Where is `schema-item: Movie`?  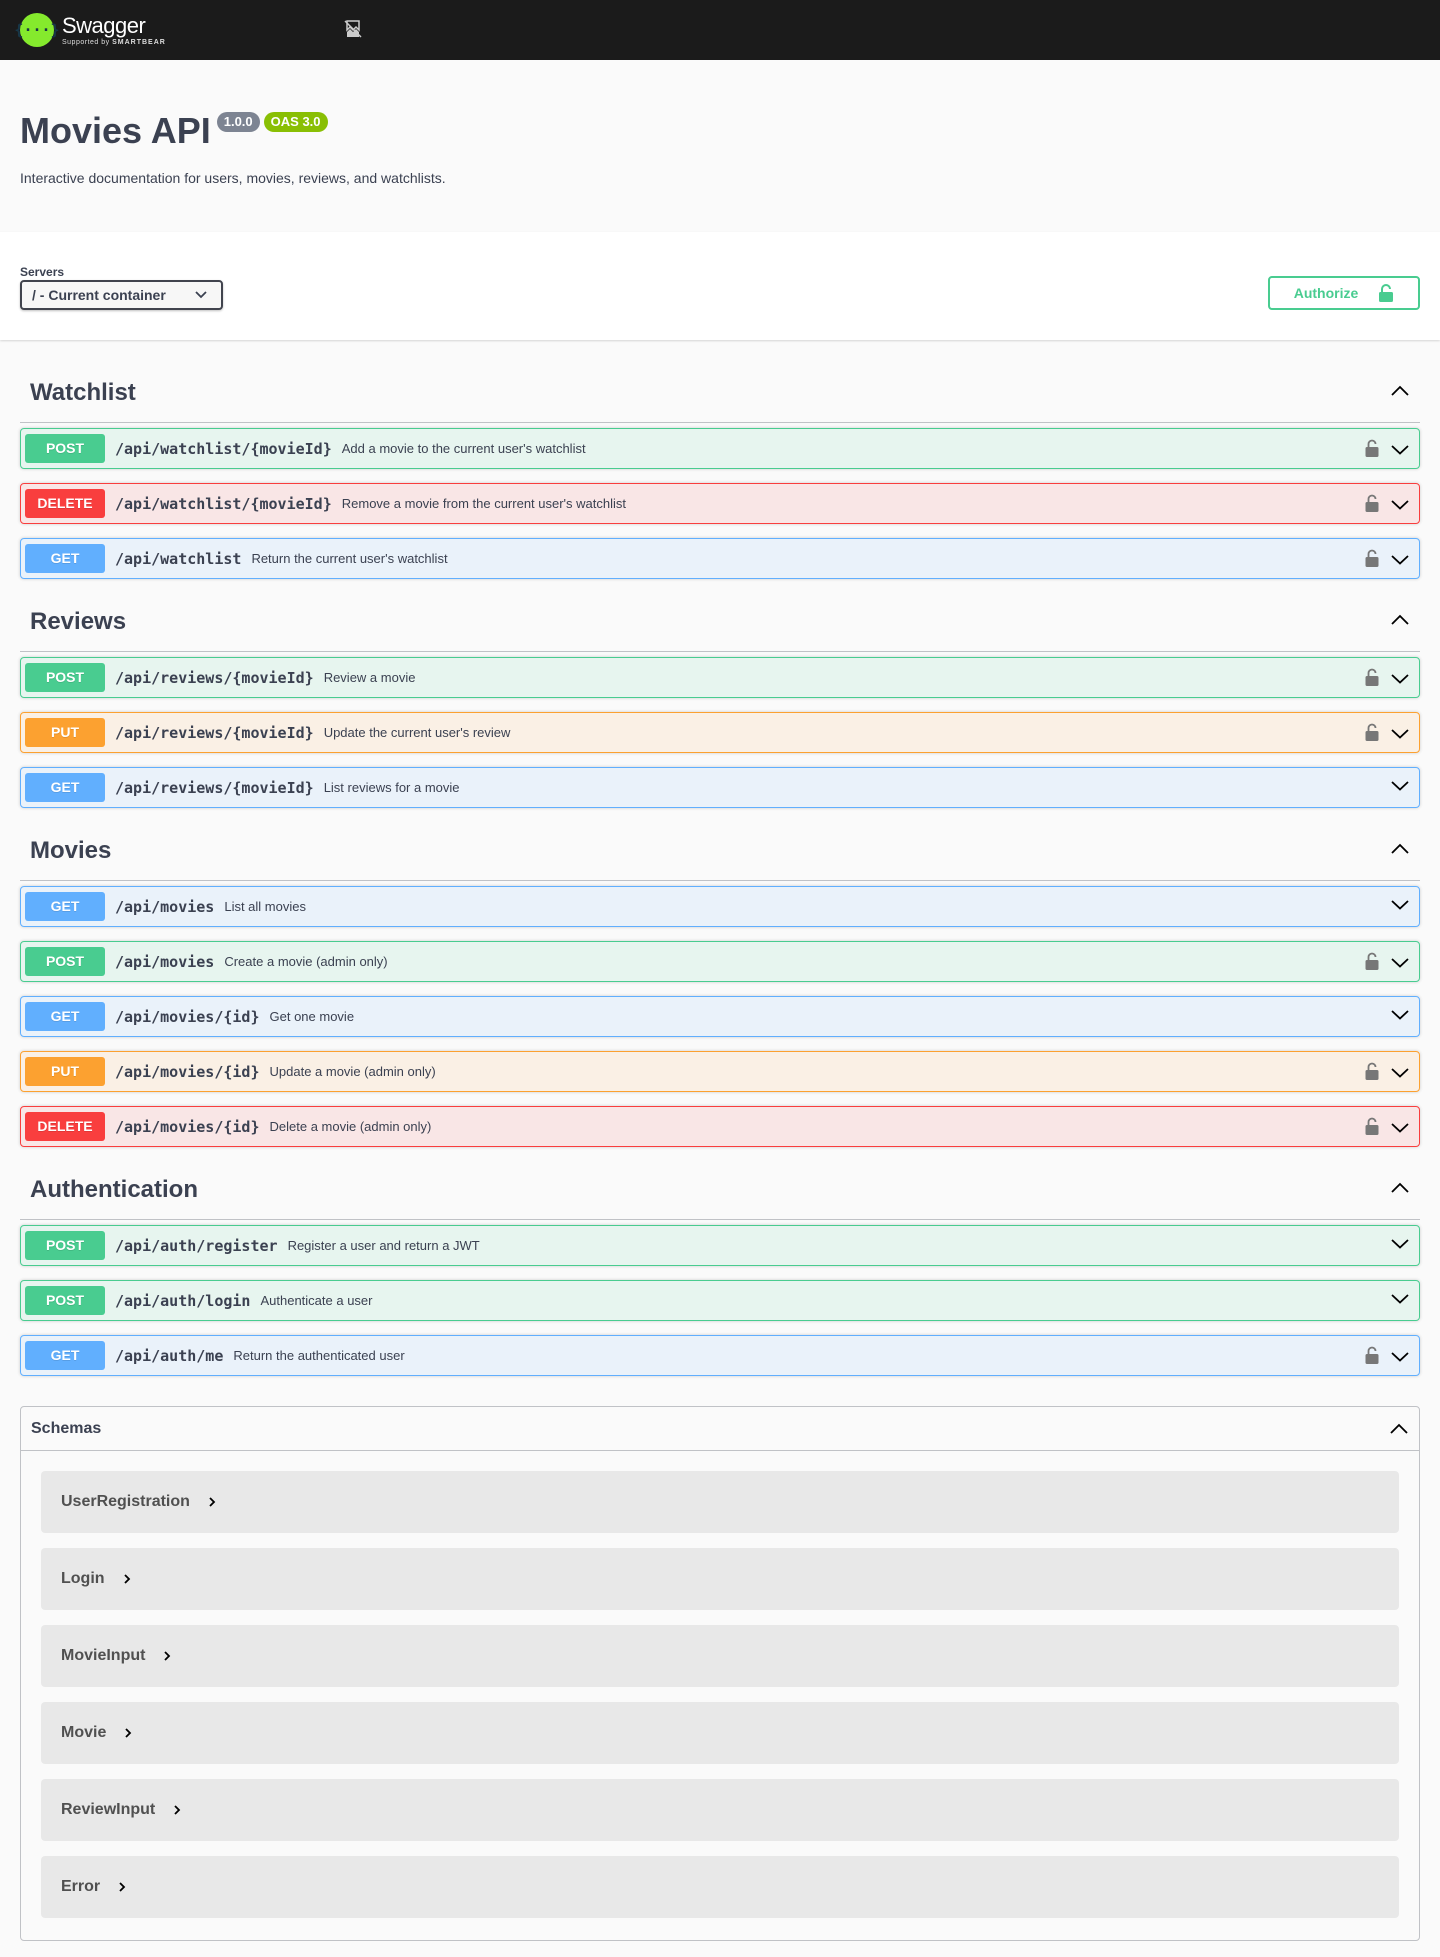
schema-item: Movie is located at coordinates (720, 1733).